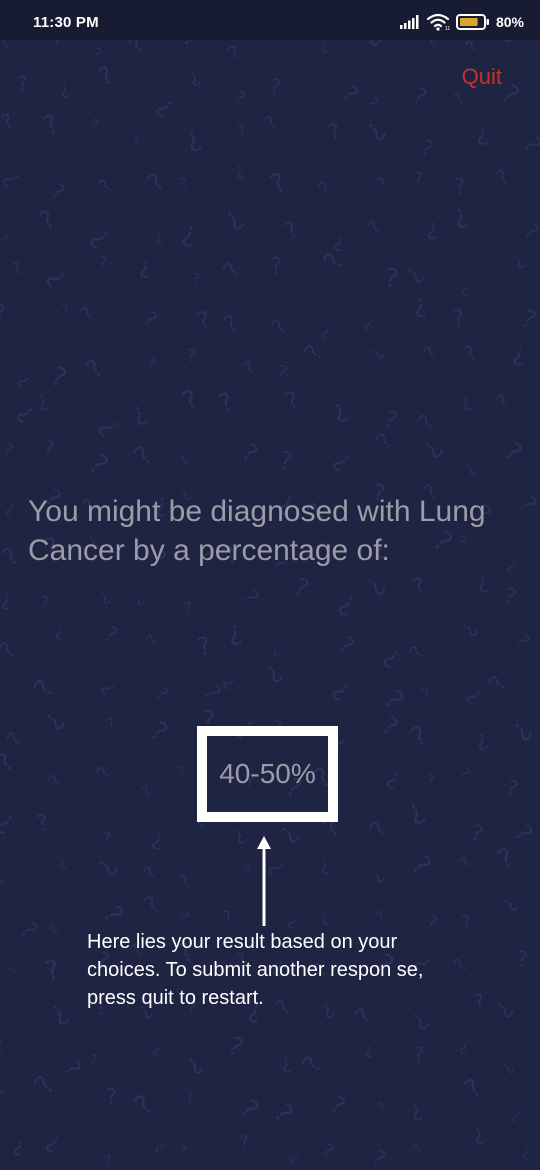 Image resolution: width=540 pixels, height=1170 pixels. Describe the element at coordinates (482, 77) in the screenshot. I see `quit-button: Quit` at that location.